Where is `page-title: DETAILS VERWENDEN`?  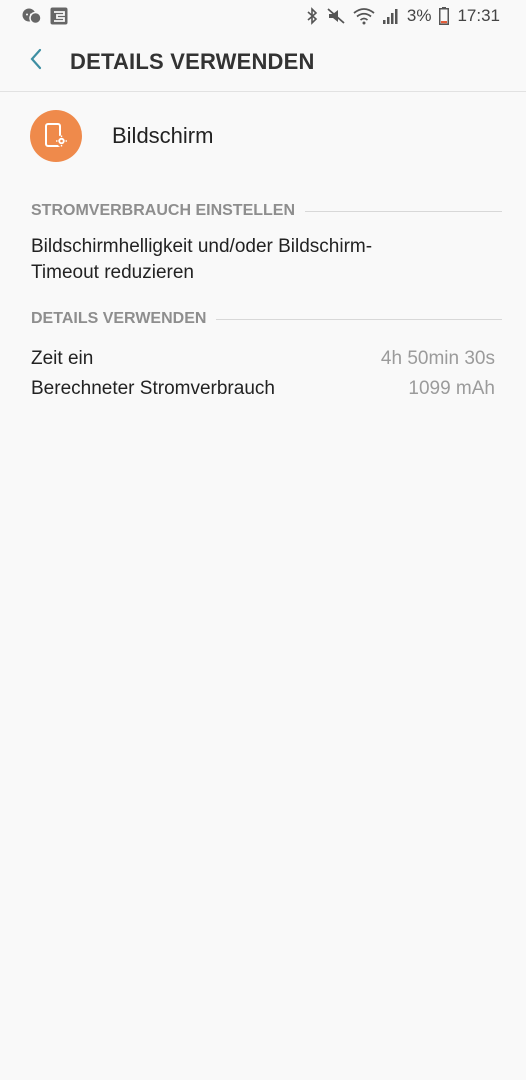
page-title: DETAILS VERWENDEN is located at coordinates (192, 61).